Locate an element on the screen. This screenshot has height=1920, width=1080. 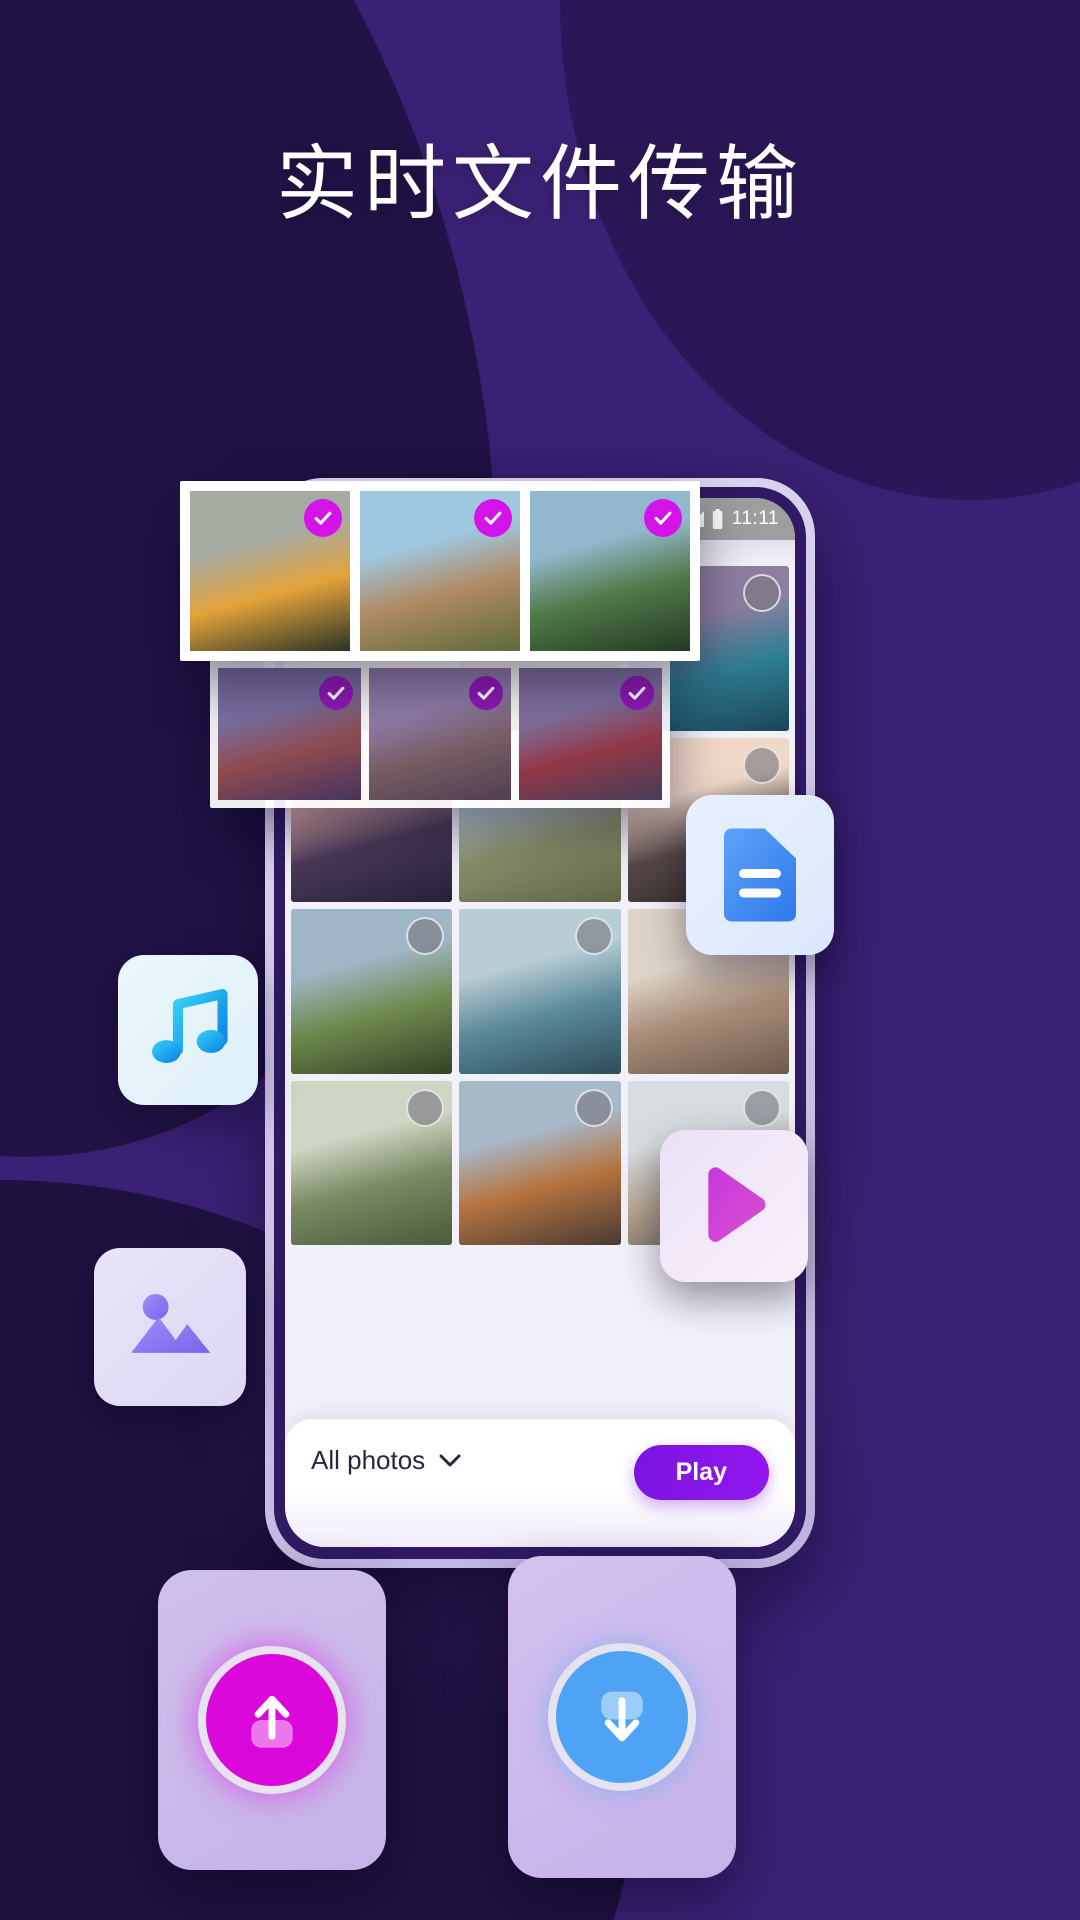
receive-tile is located at coordinates (622, 1717).